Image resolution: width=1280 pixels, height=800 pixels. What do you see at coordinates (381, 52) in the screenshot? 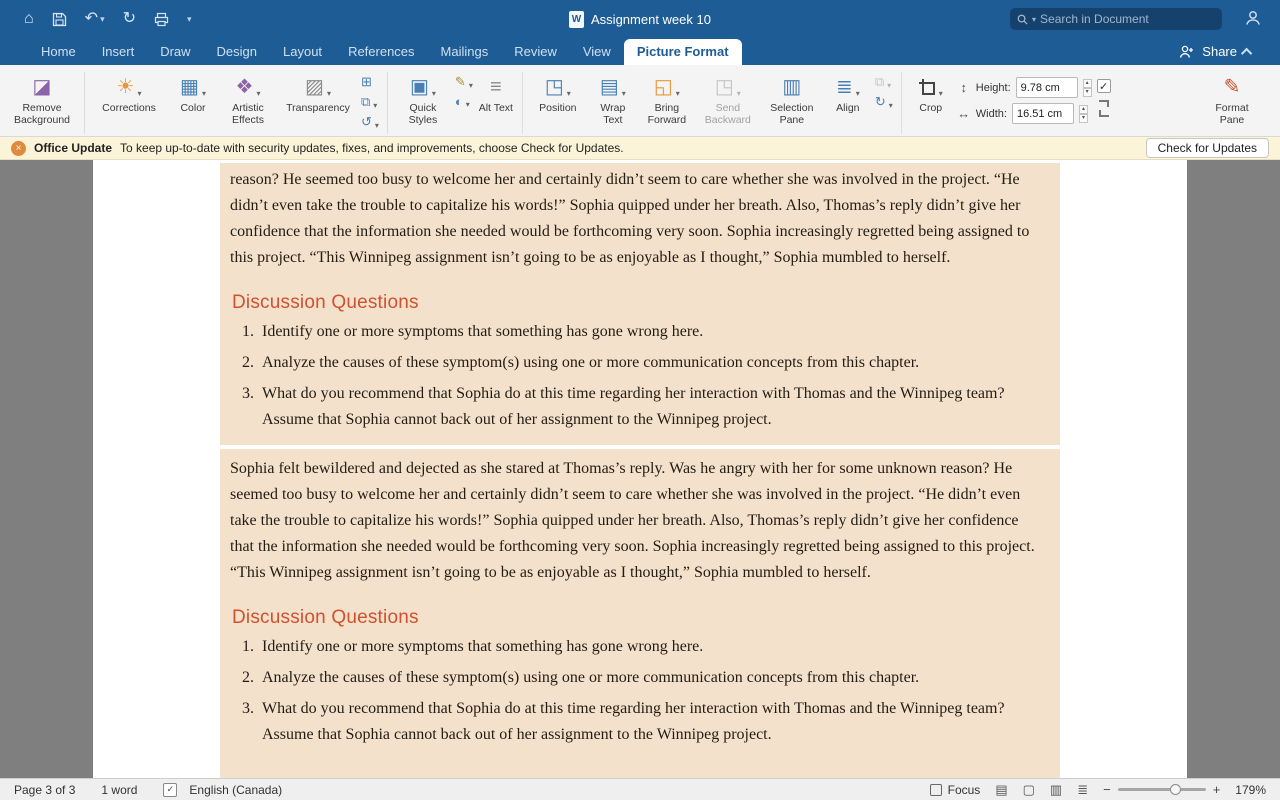
I see `tab-references: References` at bounding box center [381, 52].